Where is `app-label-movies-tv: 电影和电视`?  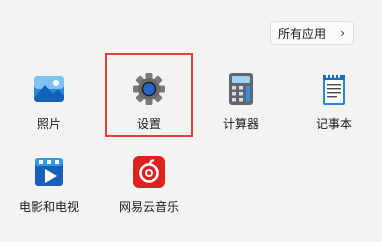
app-label-movies-tv: 电影和电视 is located at coordinates (48, 207).